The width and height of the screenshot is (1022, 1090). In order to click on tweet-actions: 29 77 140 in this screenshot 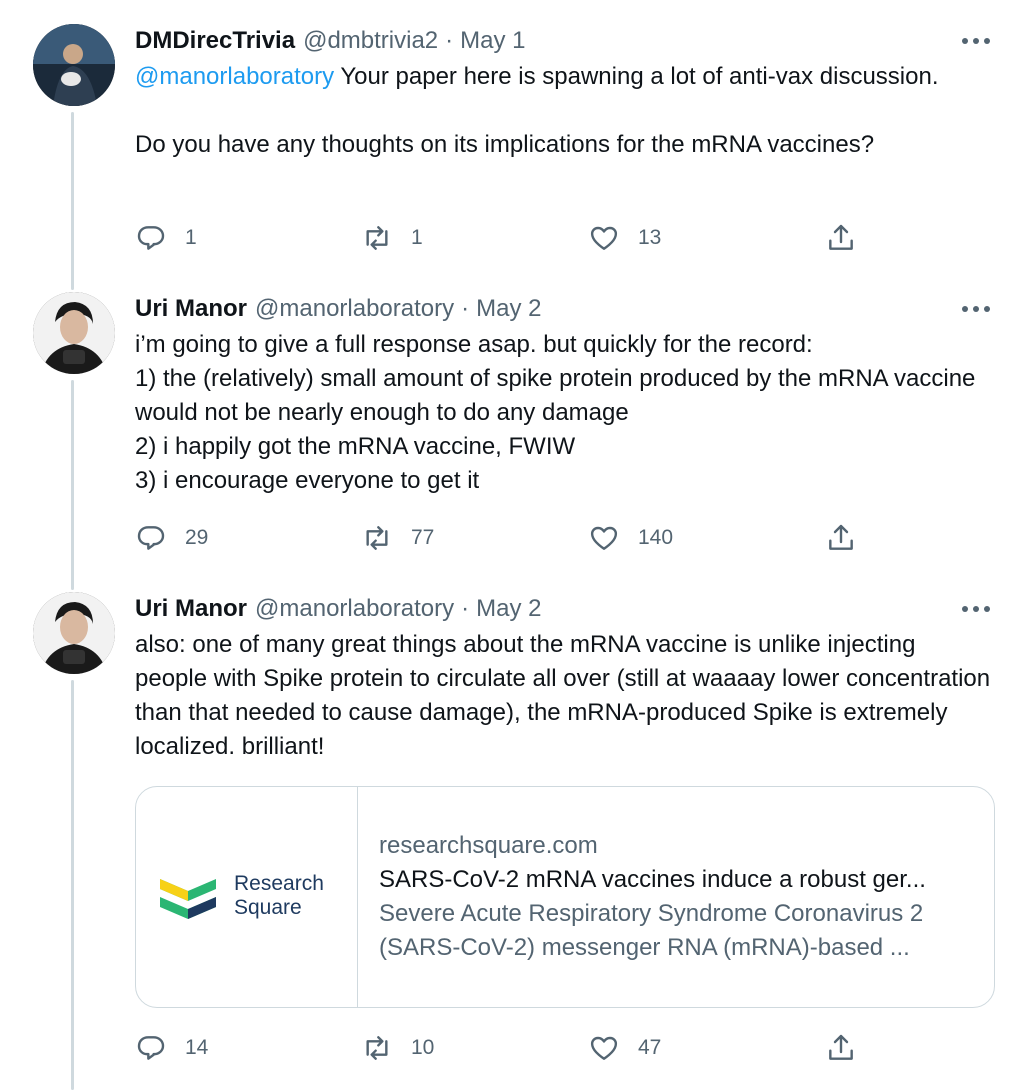, I will do `click(505, 538)`.